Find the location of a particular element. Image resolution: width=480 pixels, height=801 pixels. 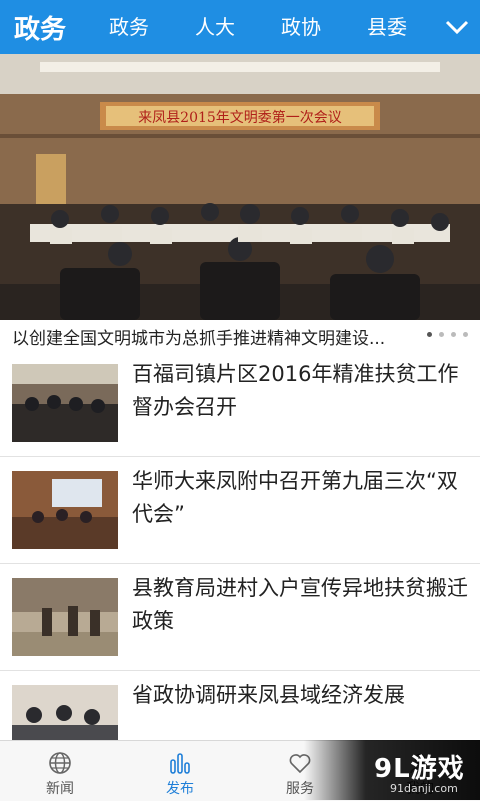

nav-item-news: 新闻 is located at coordinates (60, 771).